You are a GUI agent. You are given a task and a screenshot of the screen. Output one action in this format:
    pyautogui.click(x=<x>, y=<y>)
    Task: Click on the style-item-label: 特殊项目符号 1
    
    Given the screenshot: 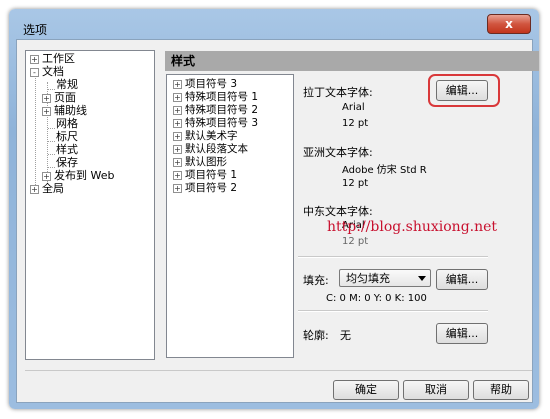 What is the action you would take?
    pyautogui.click(x=222, y=97)
    